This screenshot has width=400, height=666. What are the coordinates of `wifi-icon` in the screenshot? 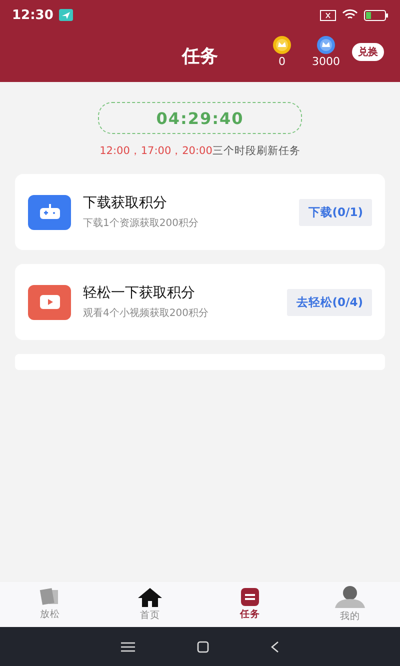 It's located at (350, 15).